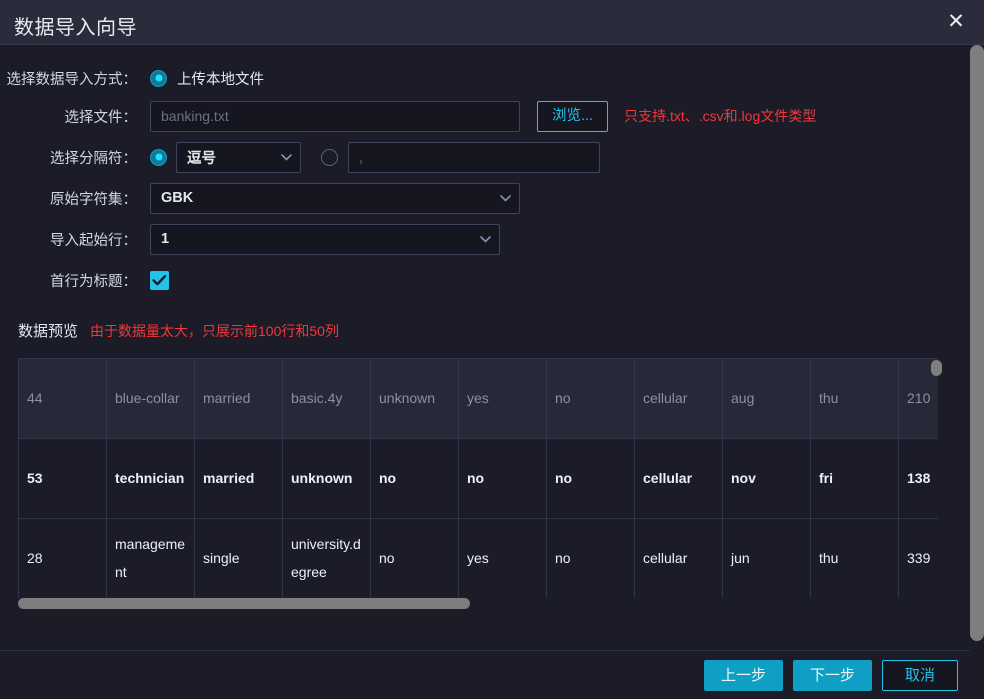 The height and width of the screenshot is (699, 984). Describe the element at coordinates (214, 331) in the screenshot. I see `preview-note: 由于数据量太大，只展示前100行和50列` at that location.